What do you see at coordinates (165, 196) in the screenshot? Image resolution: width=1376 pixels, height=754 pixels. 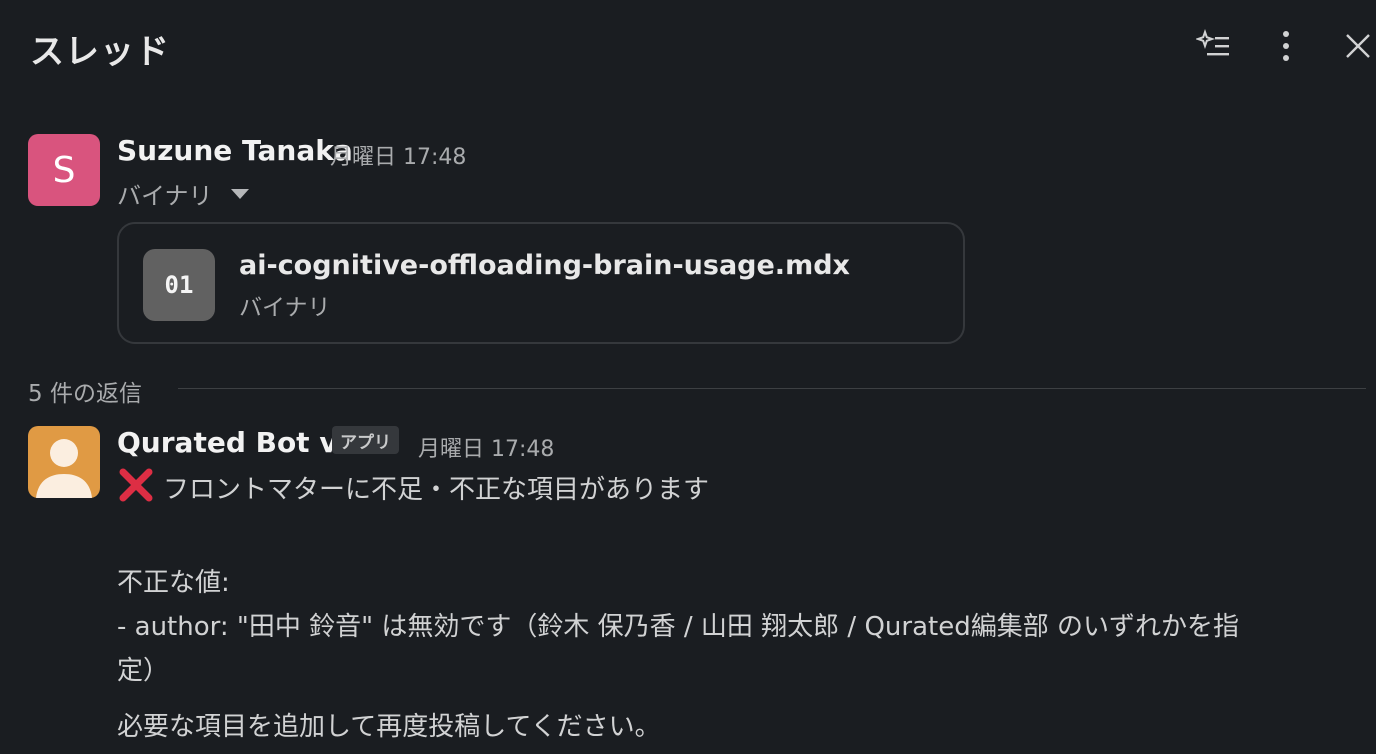 I see `file-toggle-label: バイナリ` at bounding box center [165, 196].